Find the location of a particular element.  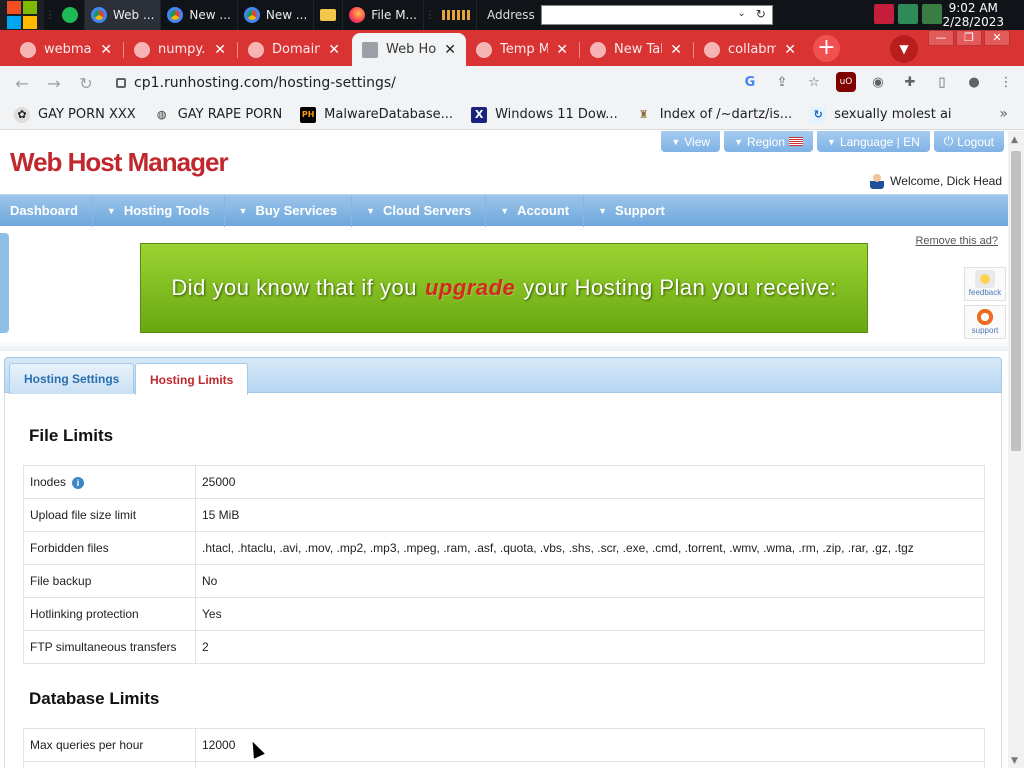

tab-web-host-manager: Web Ho ✕ is located at coordinates (409, 49).